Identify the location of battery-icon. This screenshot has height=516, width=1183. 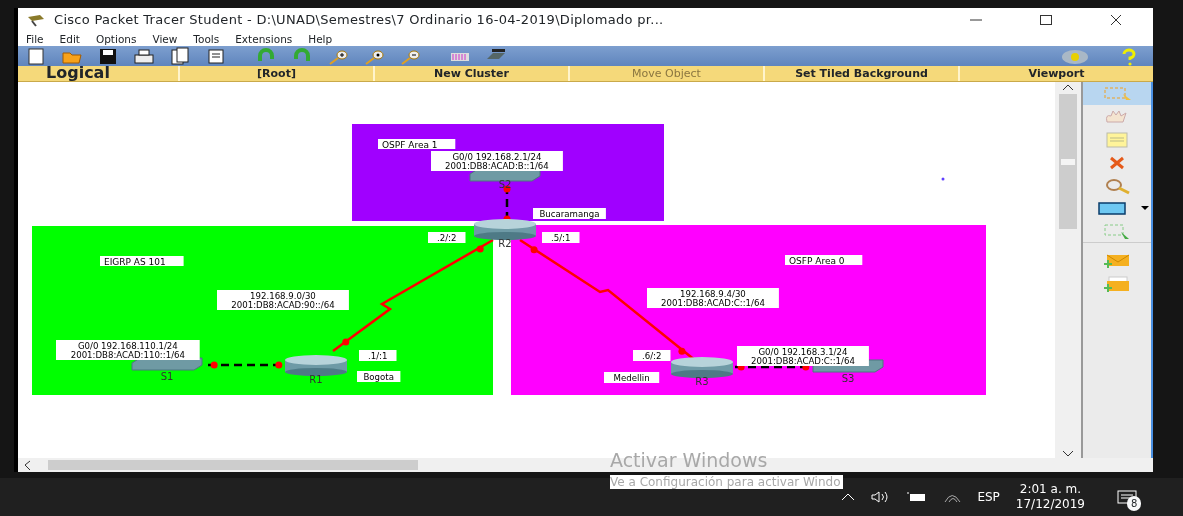
(917, 497).